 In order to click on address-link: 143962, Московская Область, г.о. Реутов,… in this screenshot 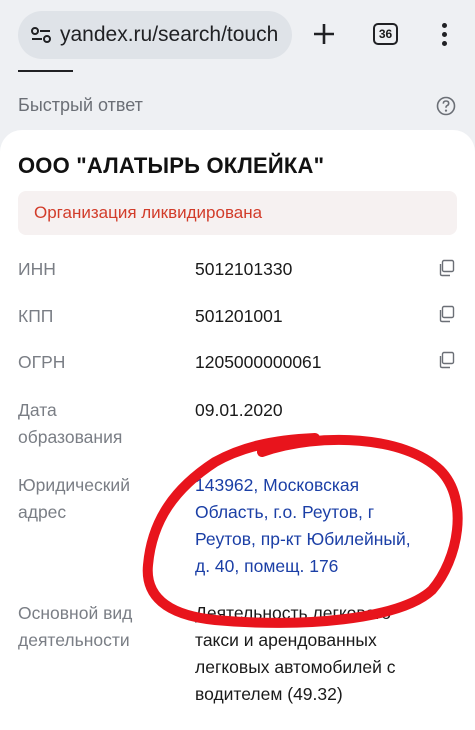, I will do `click(303, 526)`.